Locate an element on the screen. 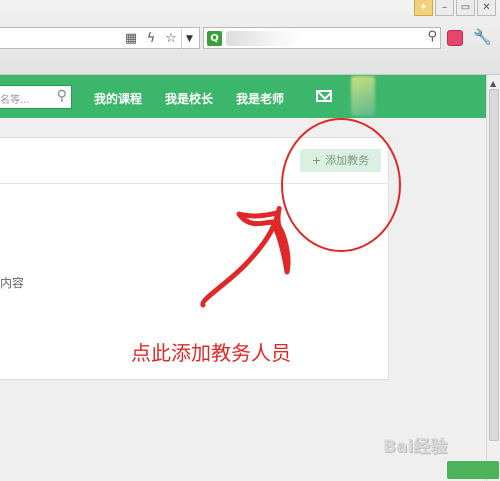  nav-teacher: 我是老师 is located at coordinates (260, 98).